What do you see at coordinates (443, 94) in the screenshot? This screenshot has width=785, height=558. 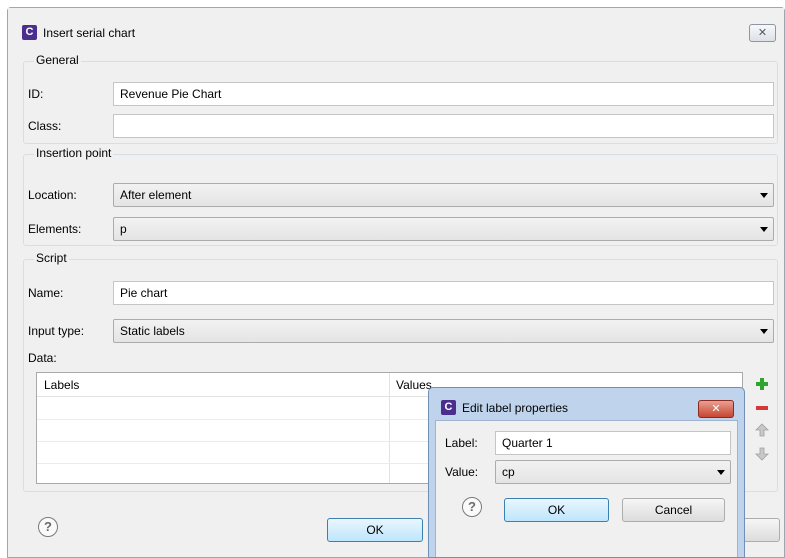 I see `id-field: Revenue Pie Chart` at bounding box center [443, 94].